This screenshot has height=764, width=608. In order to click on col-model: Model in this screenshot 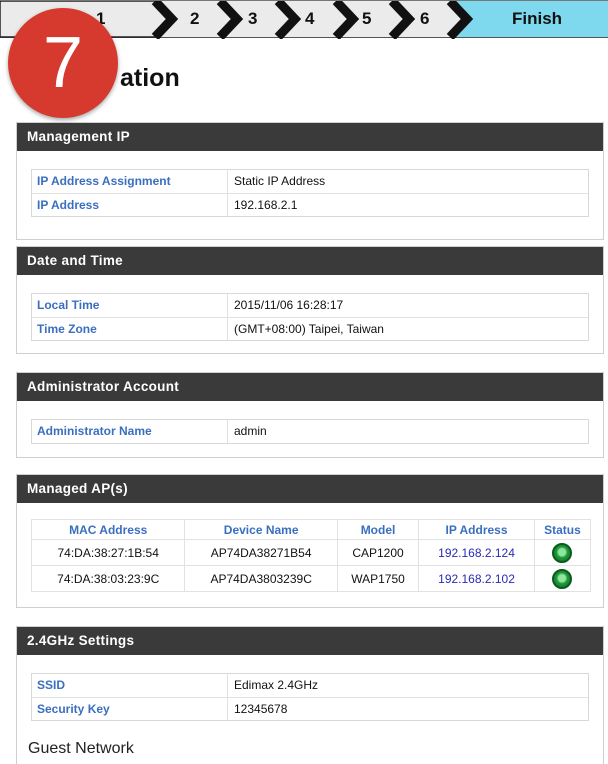, I will do `click(378, 529)`.